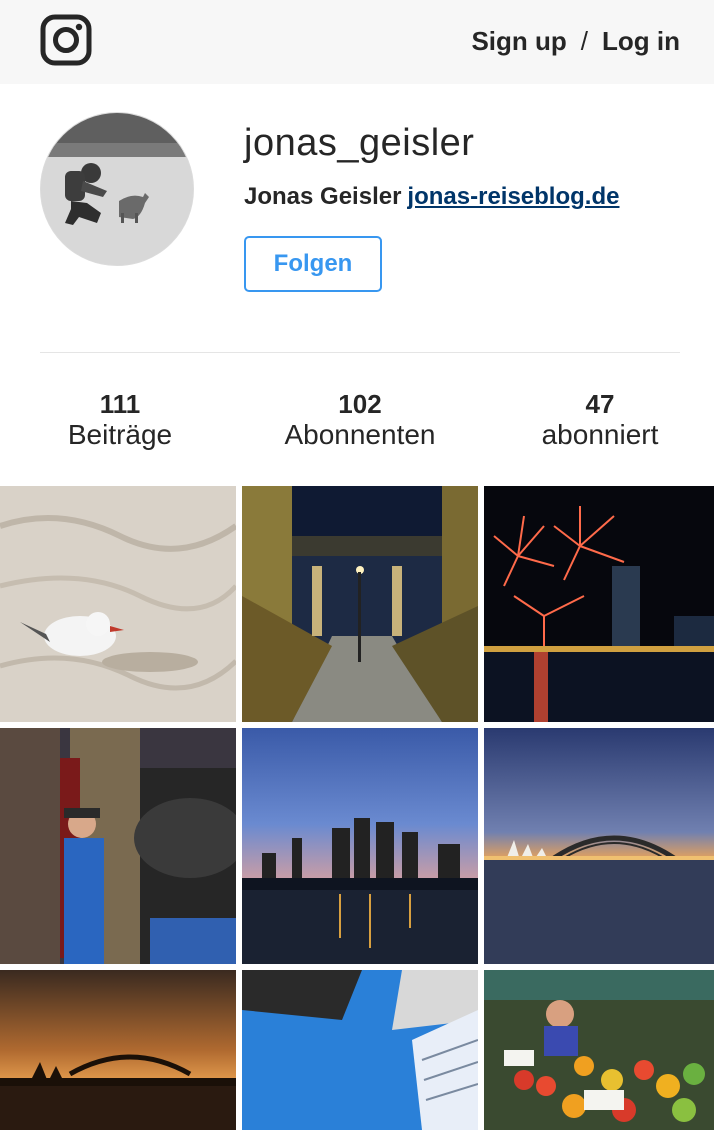 This screenshot has height=1130, width=714. What do you see at coordinates (357, 42) in the screenshot?
I see `top-bar: Sign up / Log in` at bounding box center [357, 42].